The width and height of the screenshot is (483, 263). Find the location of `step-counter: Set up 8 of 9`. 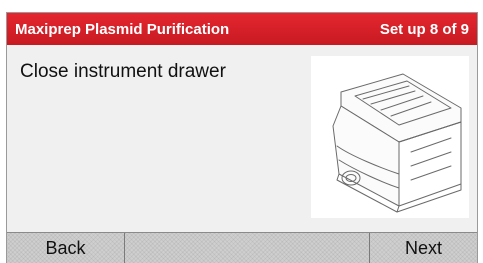

step-counter: Set up 8 of 9 is located at coordinates (424, 29).